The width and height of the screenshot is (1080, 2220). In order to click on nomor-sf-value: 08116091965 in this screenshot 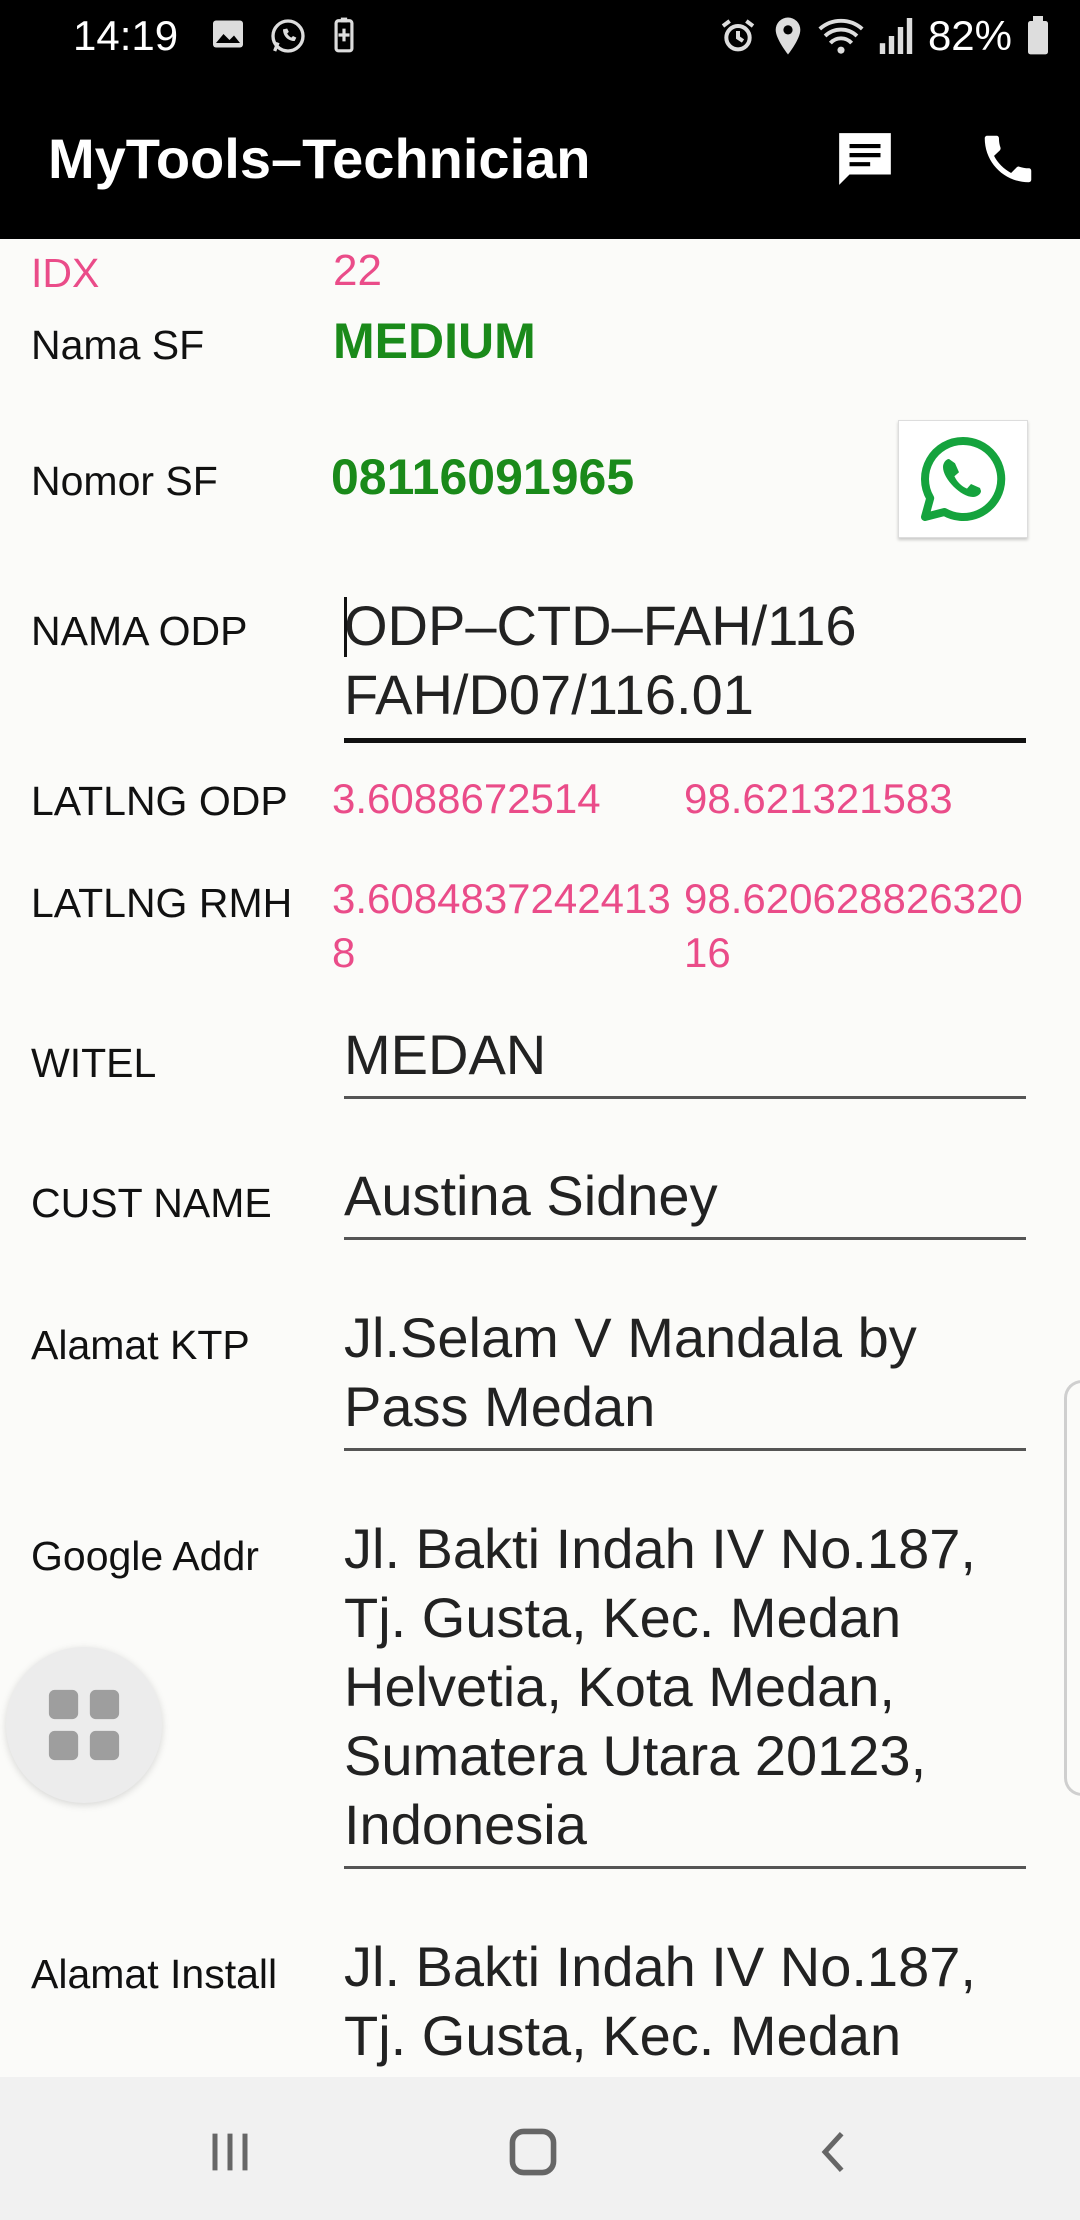, I will do `click(482, 477)`.